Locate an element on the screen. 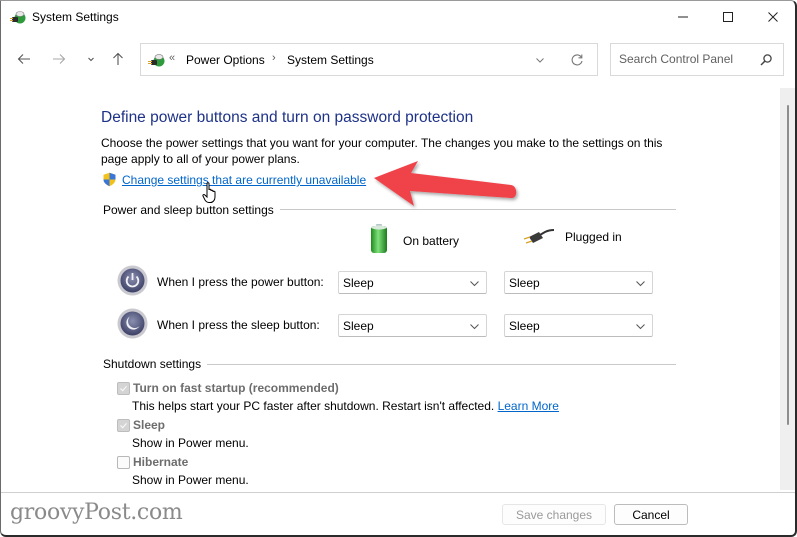 This screenshot has width=797, height=537. power-button-icon is located at coordinates (132, 280).